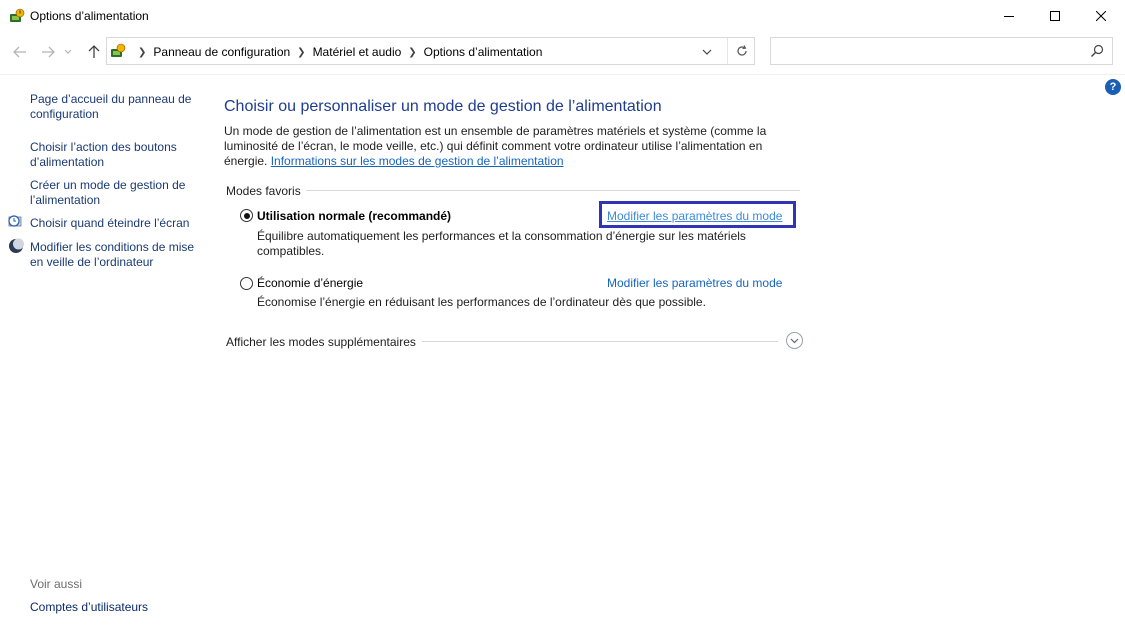  What do you see at coordinates (89, 607) in the screenshot?
I see `sidebar-item-user-accounts: Comptes d’utilisateurs` at bounding box center [89, 607].